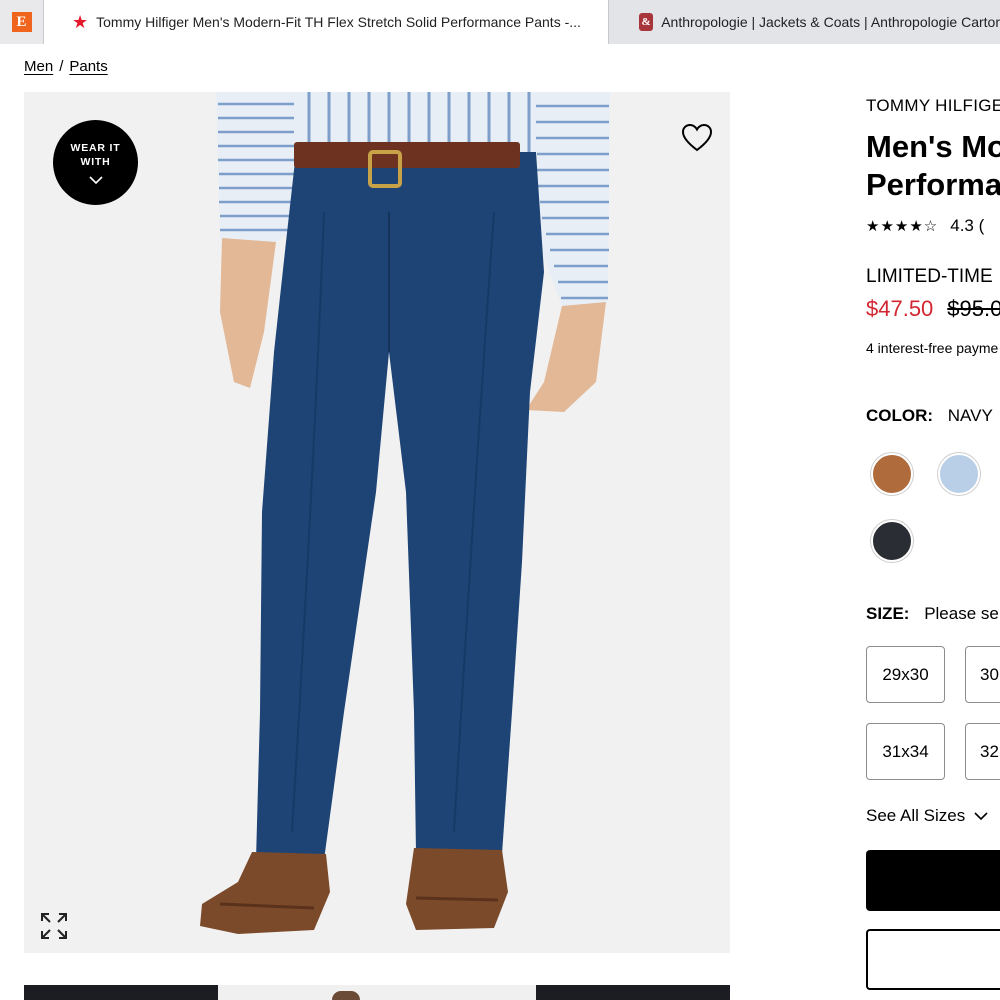  I want to click on breadcrumb-link-men: Men, so click(38, 66).